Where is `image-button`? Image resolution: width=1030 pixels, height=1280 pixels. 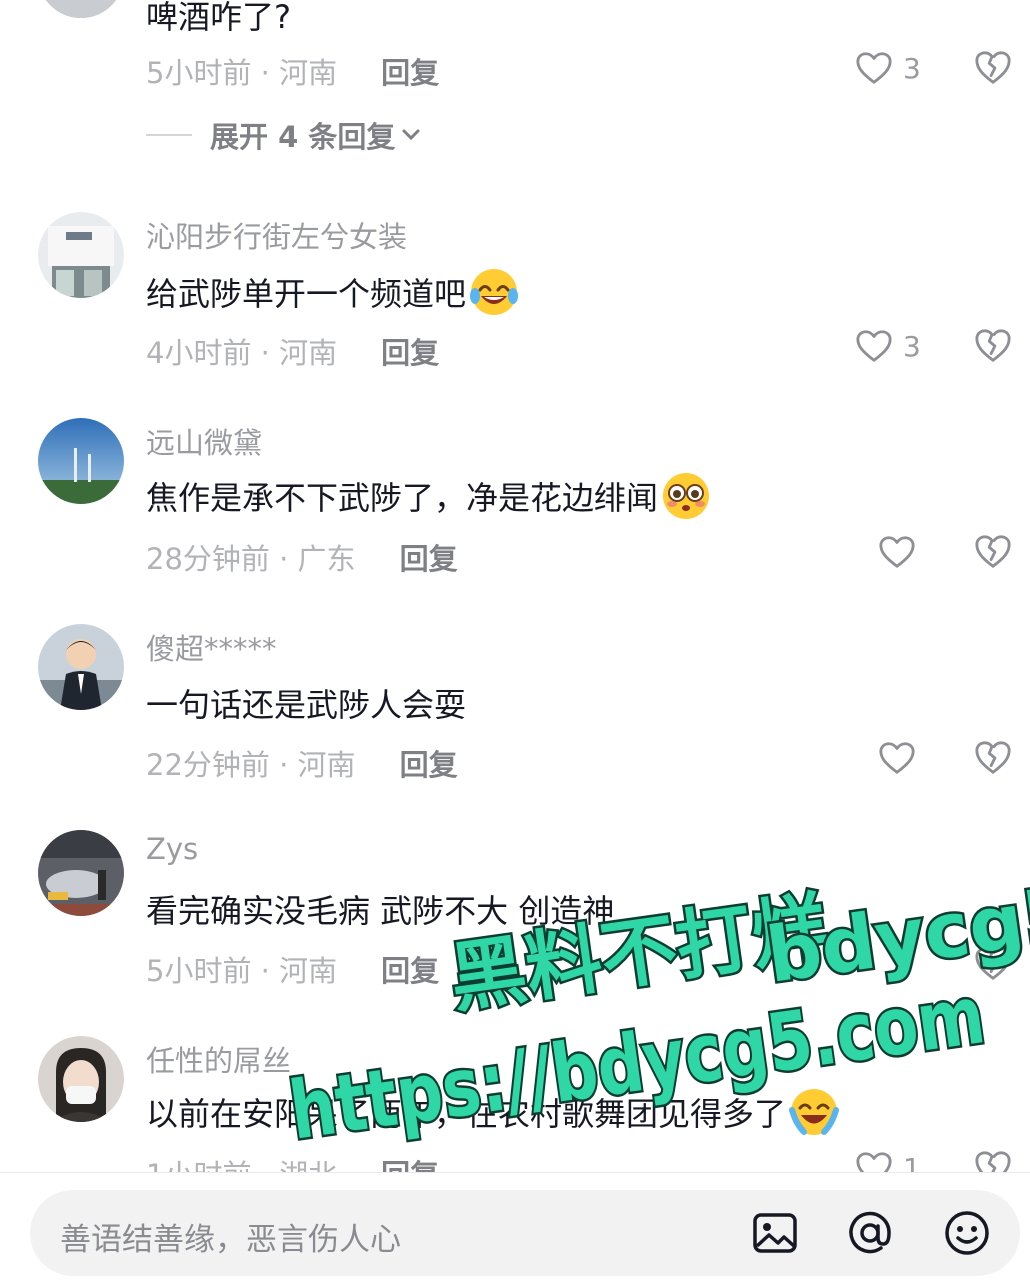 image-button is located at coordinates (775, 1233).